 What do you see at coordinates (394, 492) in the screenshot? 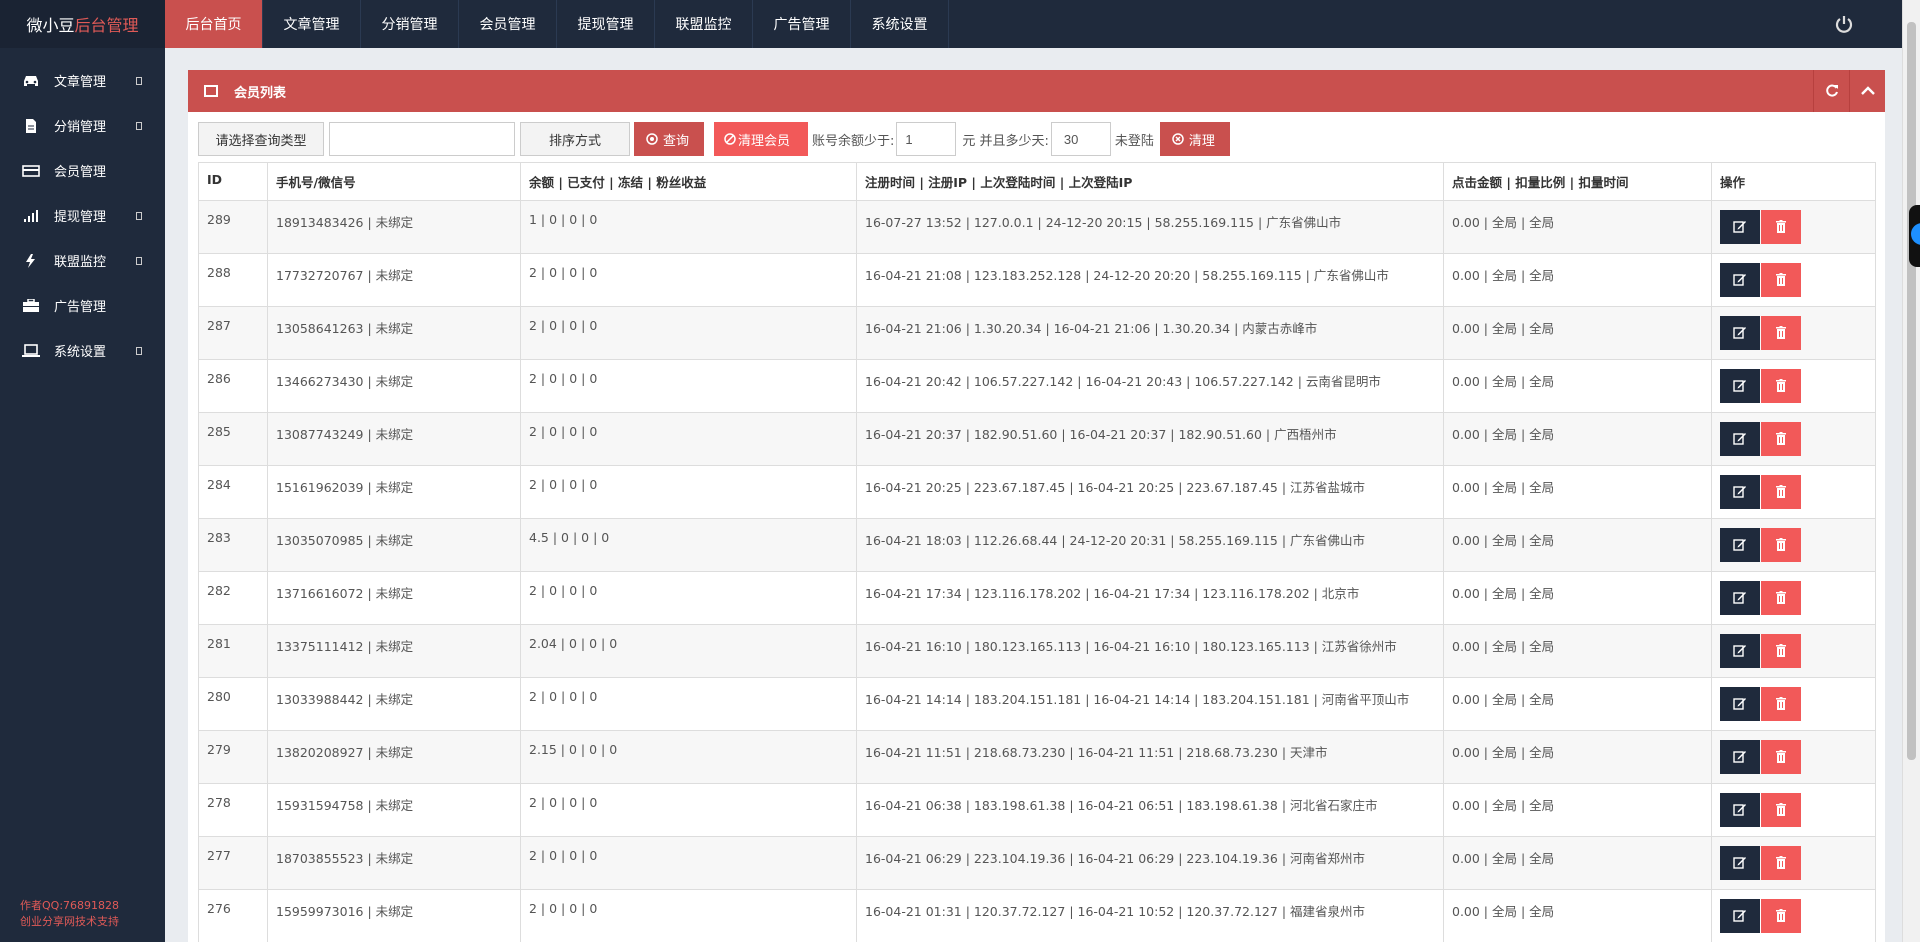
I see `cell-phone: 15161962039 | 未绑定` at bounding box center [394, 492].